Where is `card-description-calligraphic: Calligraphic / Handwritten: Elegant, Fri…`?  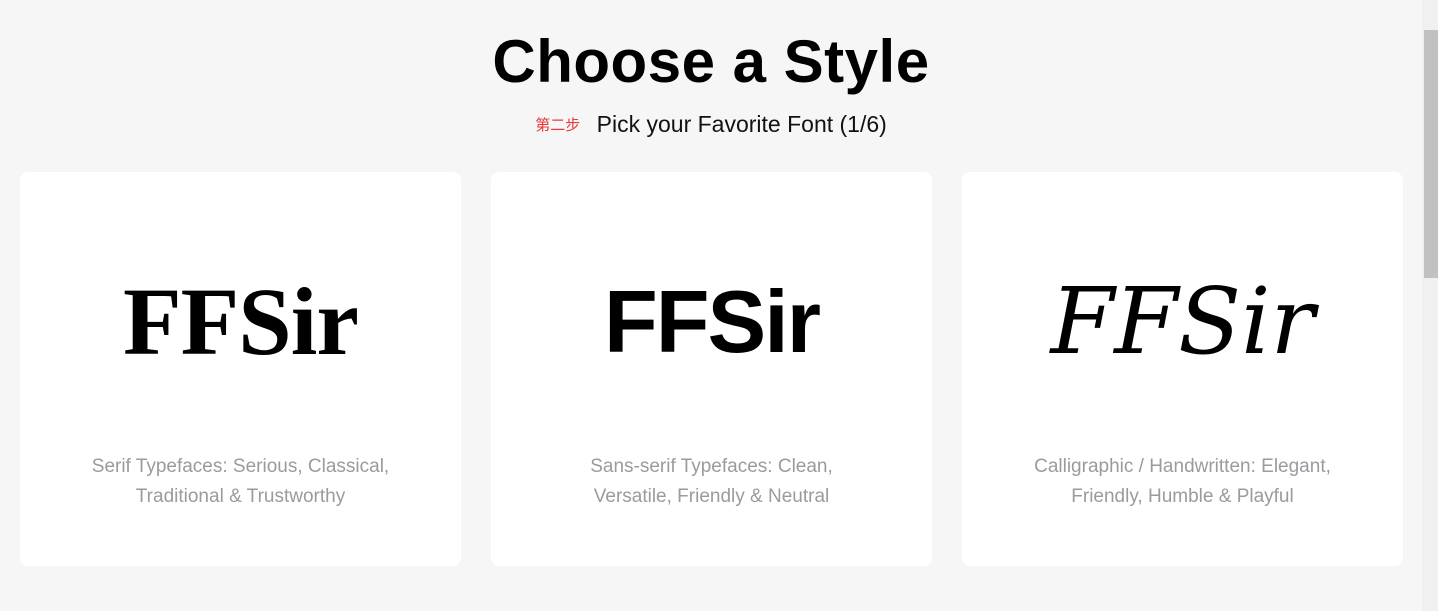
card-description-calligraphic: Calligraphic / Handwritten: Elegant, Fri… is located at coordinates (1182, 481).